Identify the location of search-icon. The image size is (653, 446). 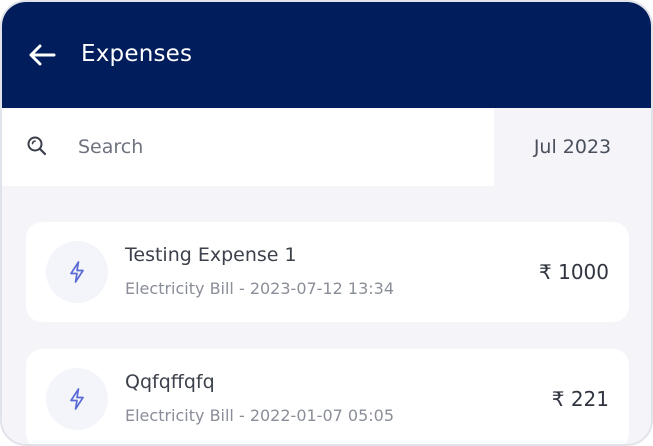
(37, 146).